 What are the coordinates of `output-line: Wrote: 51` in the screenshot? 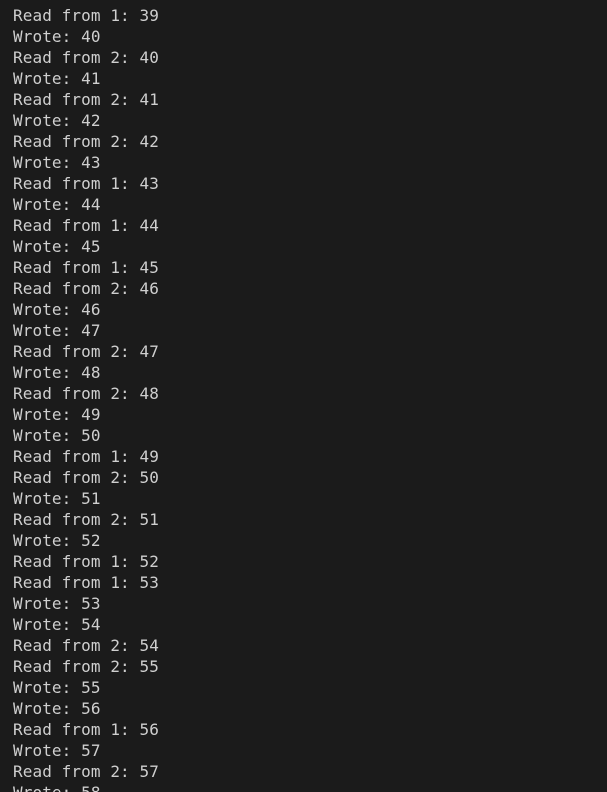 It's located at (57, 498).